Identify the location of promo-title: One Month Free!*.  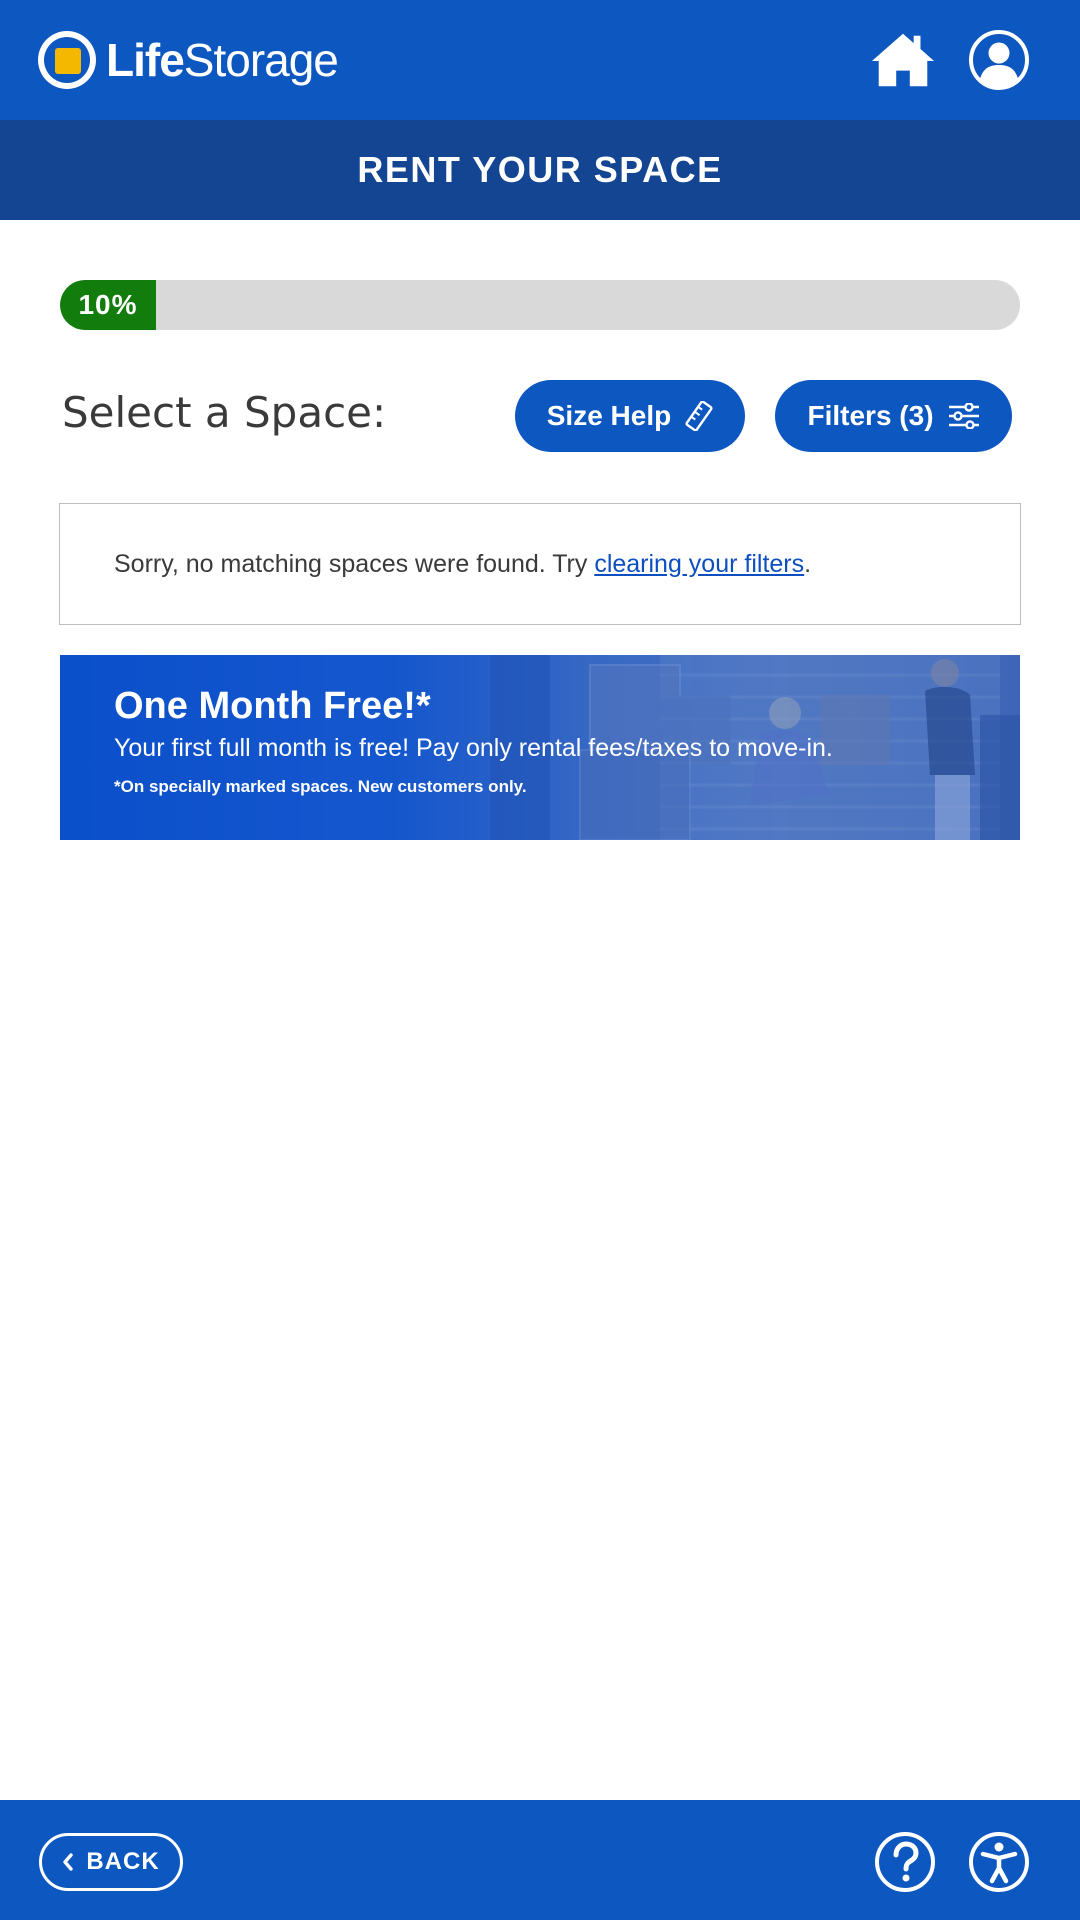
(272, 706).